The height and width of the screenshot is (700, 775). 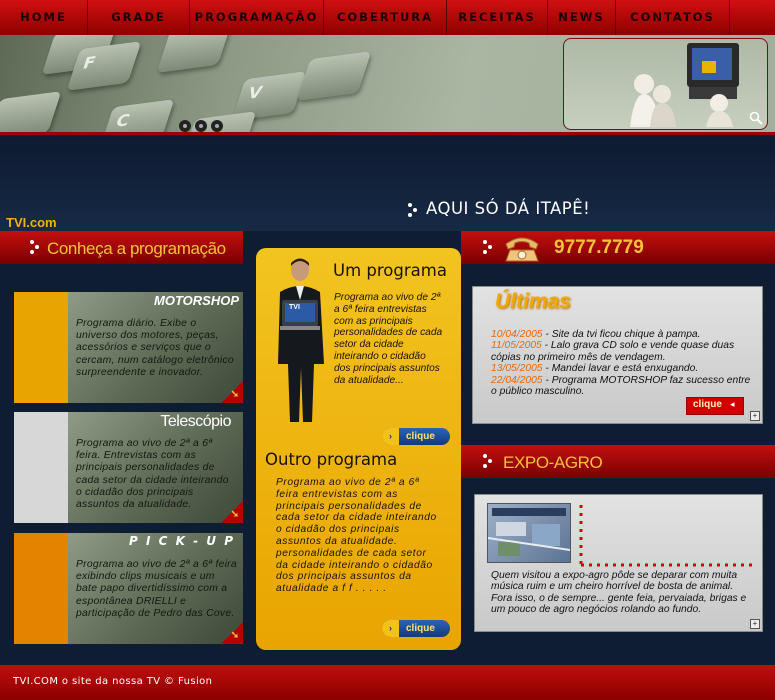 What do you see at coordinates (195, 421) in the screenshot?
I see `card-title: Telescópio` at bounding box center [195, 421].